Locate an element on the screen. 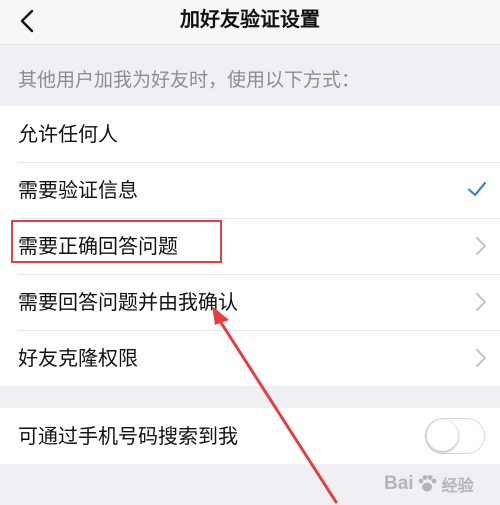  watermark-right-text: 经验 is located at coordinates (457, 486).